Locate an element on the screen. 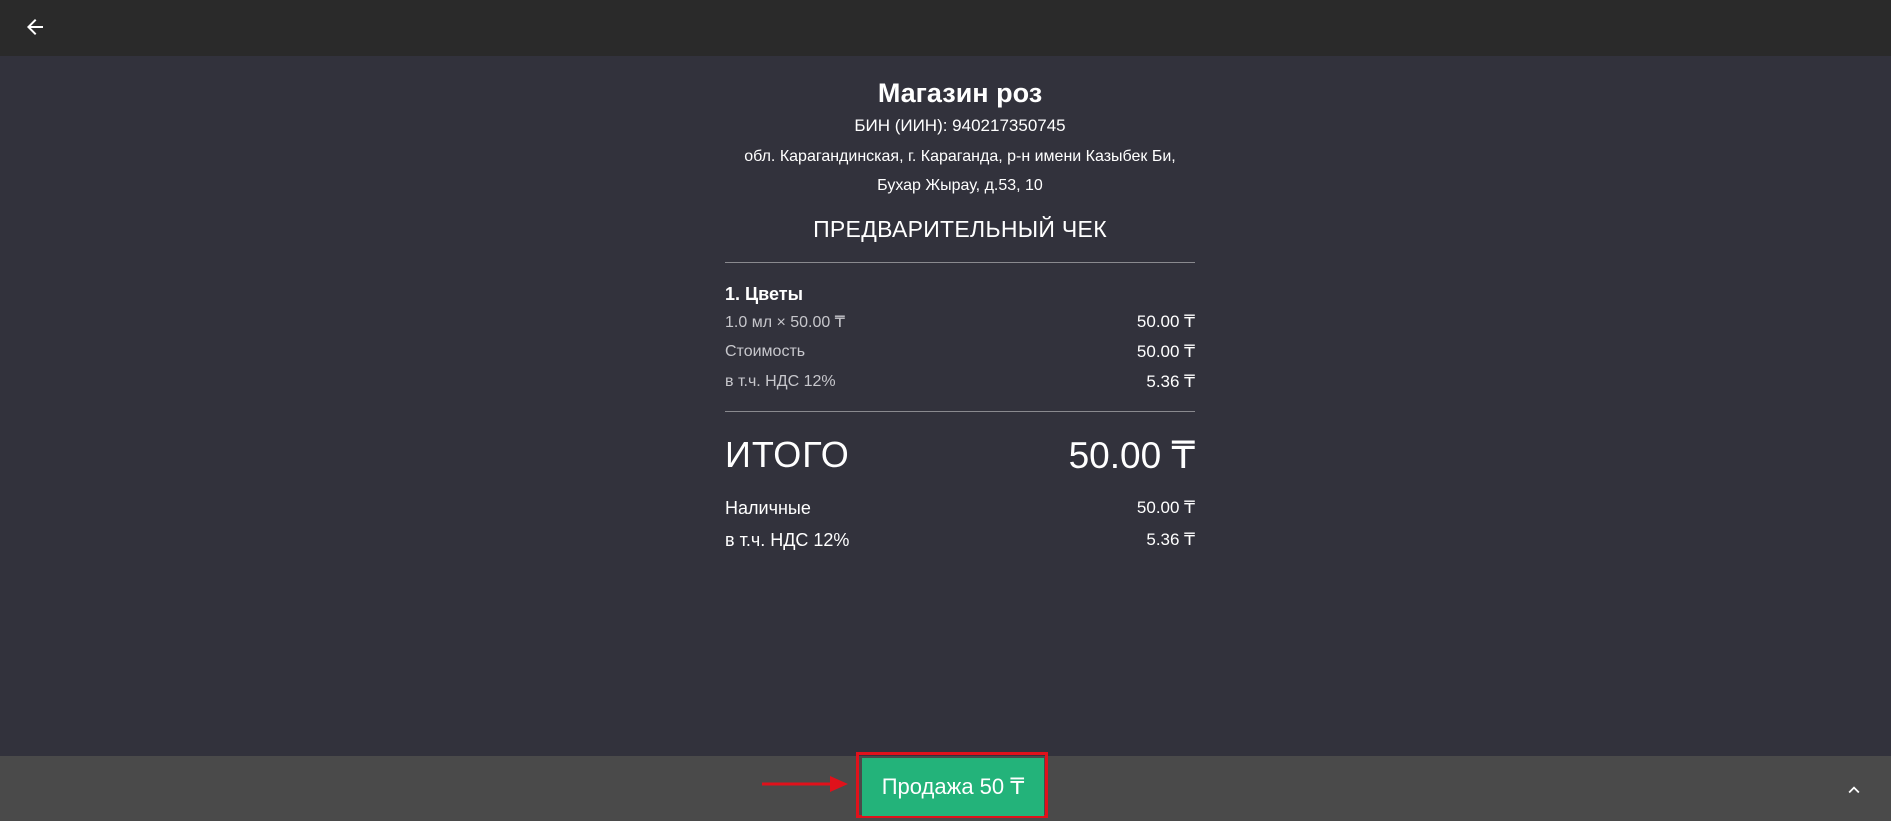  total-vat-value: 5.36 ₸ is located at coordinates (1170, 539).